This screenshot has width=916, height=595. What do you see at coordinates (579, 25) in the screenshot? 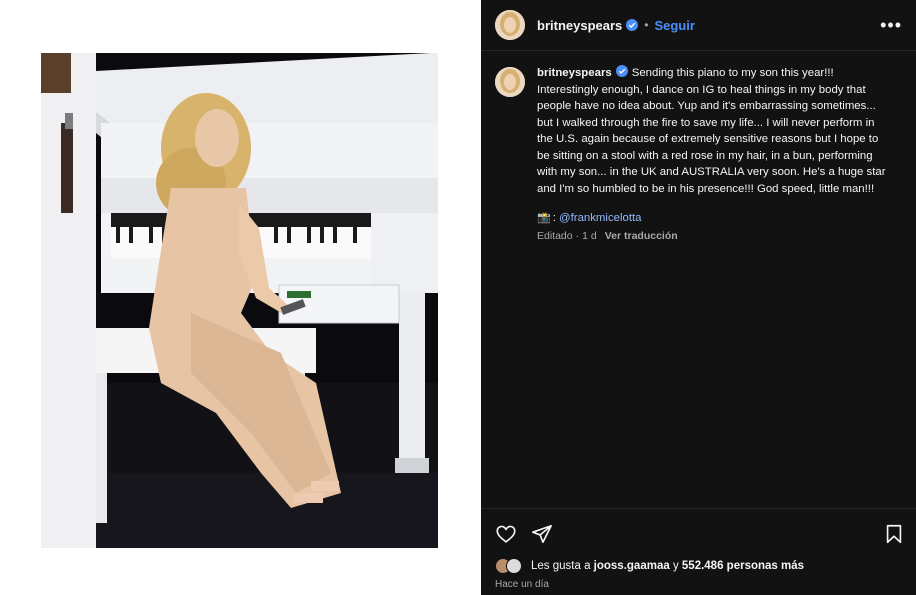
I see `author-username: britneyspears` at bounding box center [579, 25].